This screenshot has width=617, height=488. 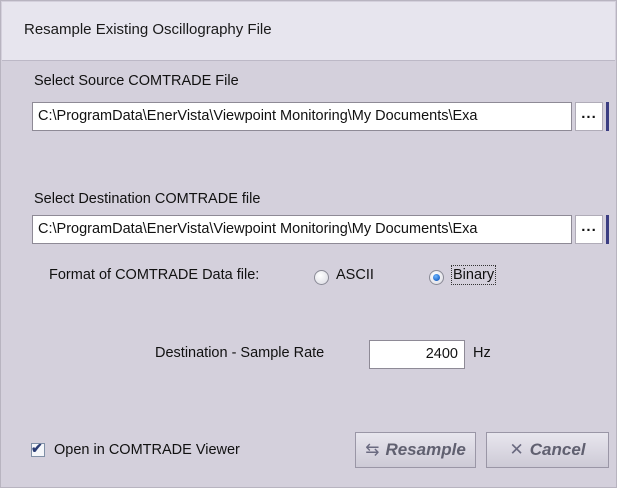 I want to click on title-bar: Resample Existing Oscillography File, so click(x=308, y=31).